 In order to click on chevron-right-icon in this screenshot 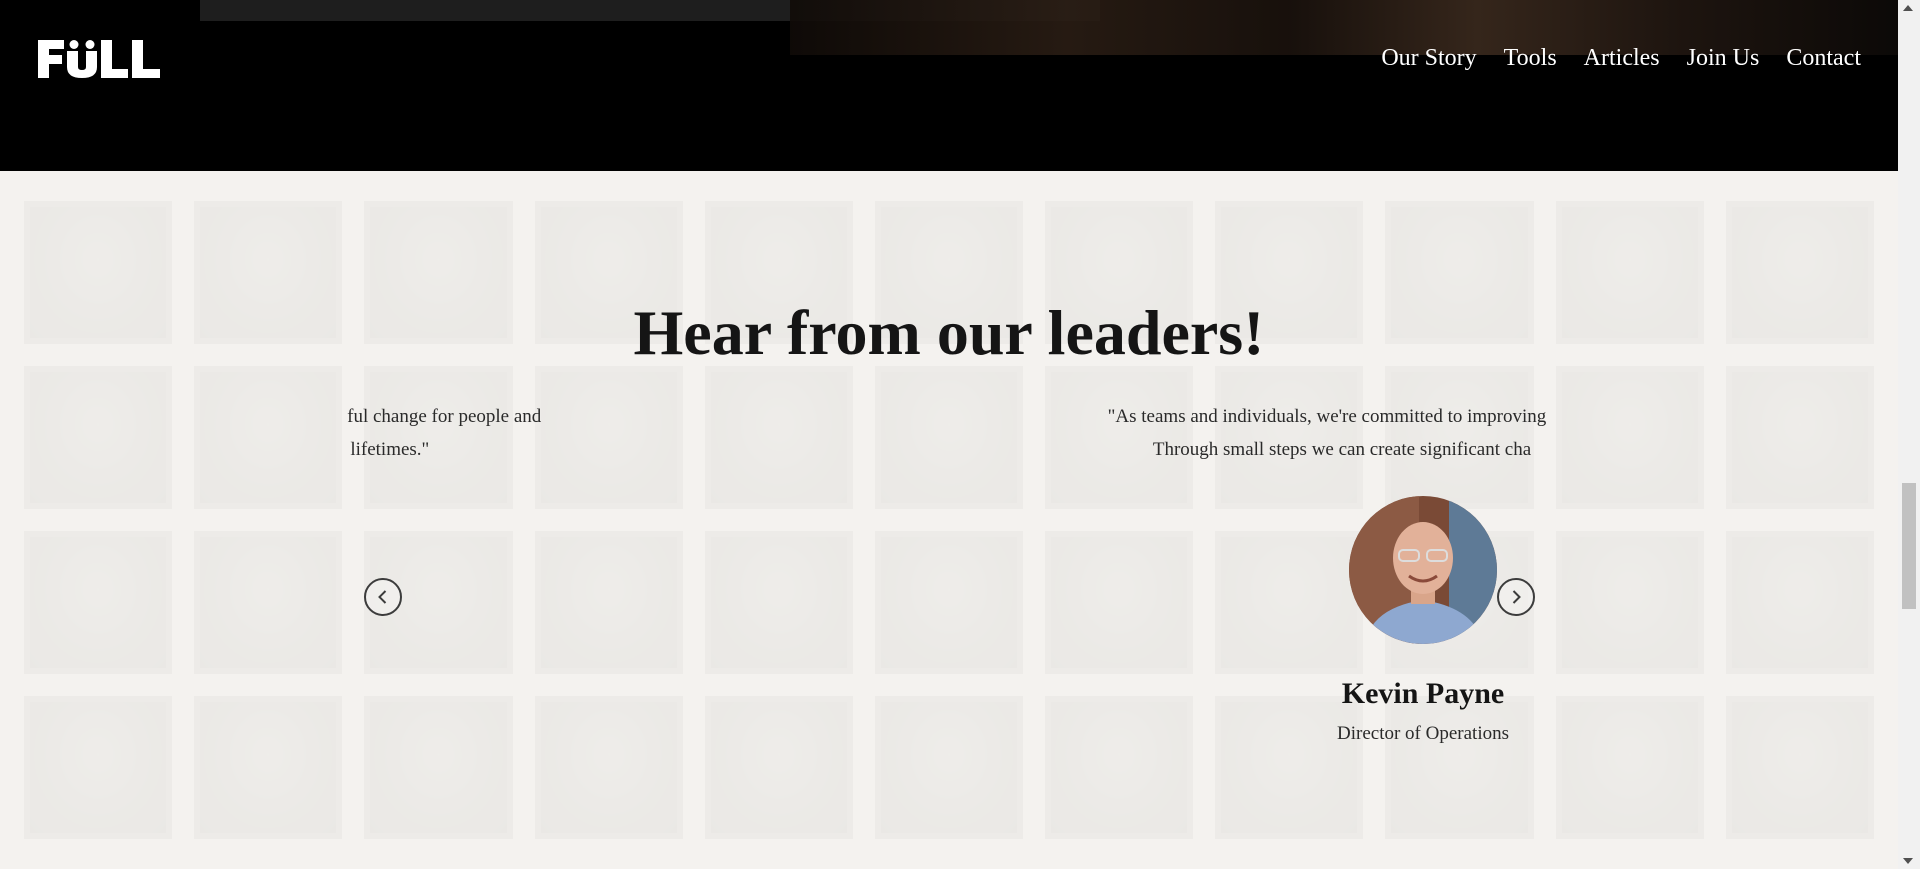, I will do `click(1516, 597)`.